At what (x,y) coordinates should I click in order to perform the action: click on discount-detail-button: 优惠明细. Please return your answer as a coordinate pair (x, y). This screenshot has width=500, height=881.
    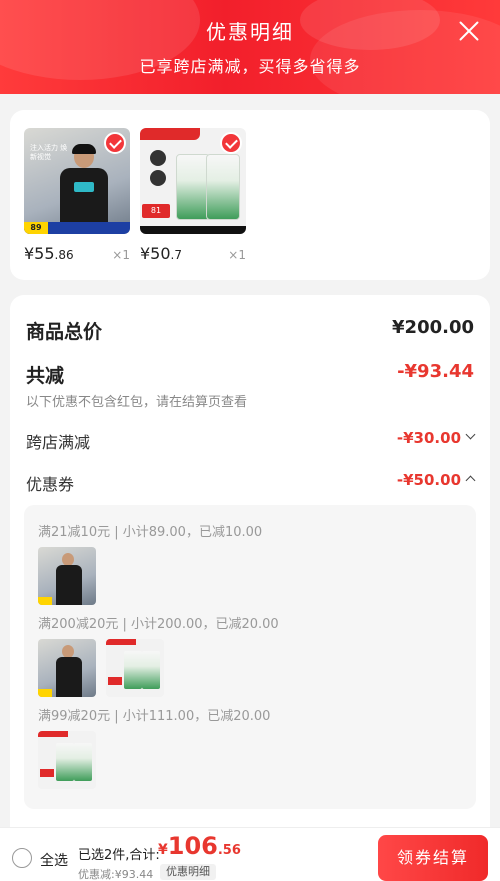
    Looking at the image, I should click on (188, 872).